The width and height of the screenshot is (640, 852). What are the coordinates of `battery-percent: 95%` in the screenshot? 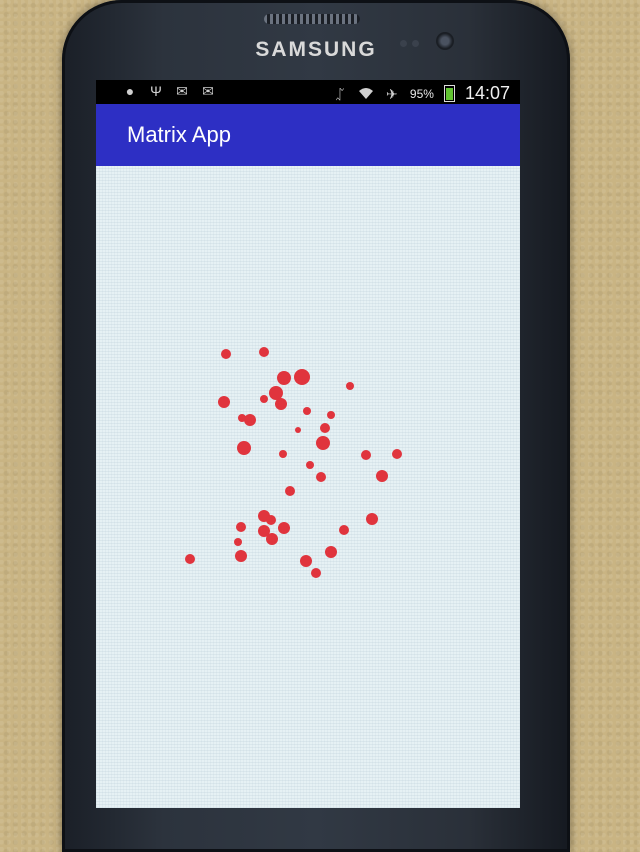 It's located at (421, 93).